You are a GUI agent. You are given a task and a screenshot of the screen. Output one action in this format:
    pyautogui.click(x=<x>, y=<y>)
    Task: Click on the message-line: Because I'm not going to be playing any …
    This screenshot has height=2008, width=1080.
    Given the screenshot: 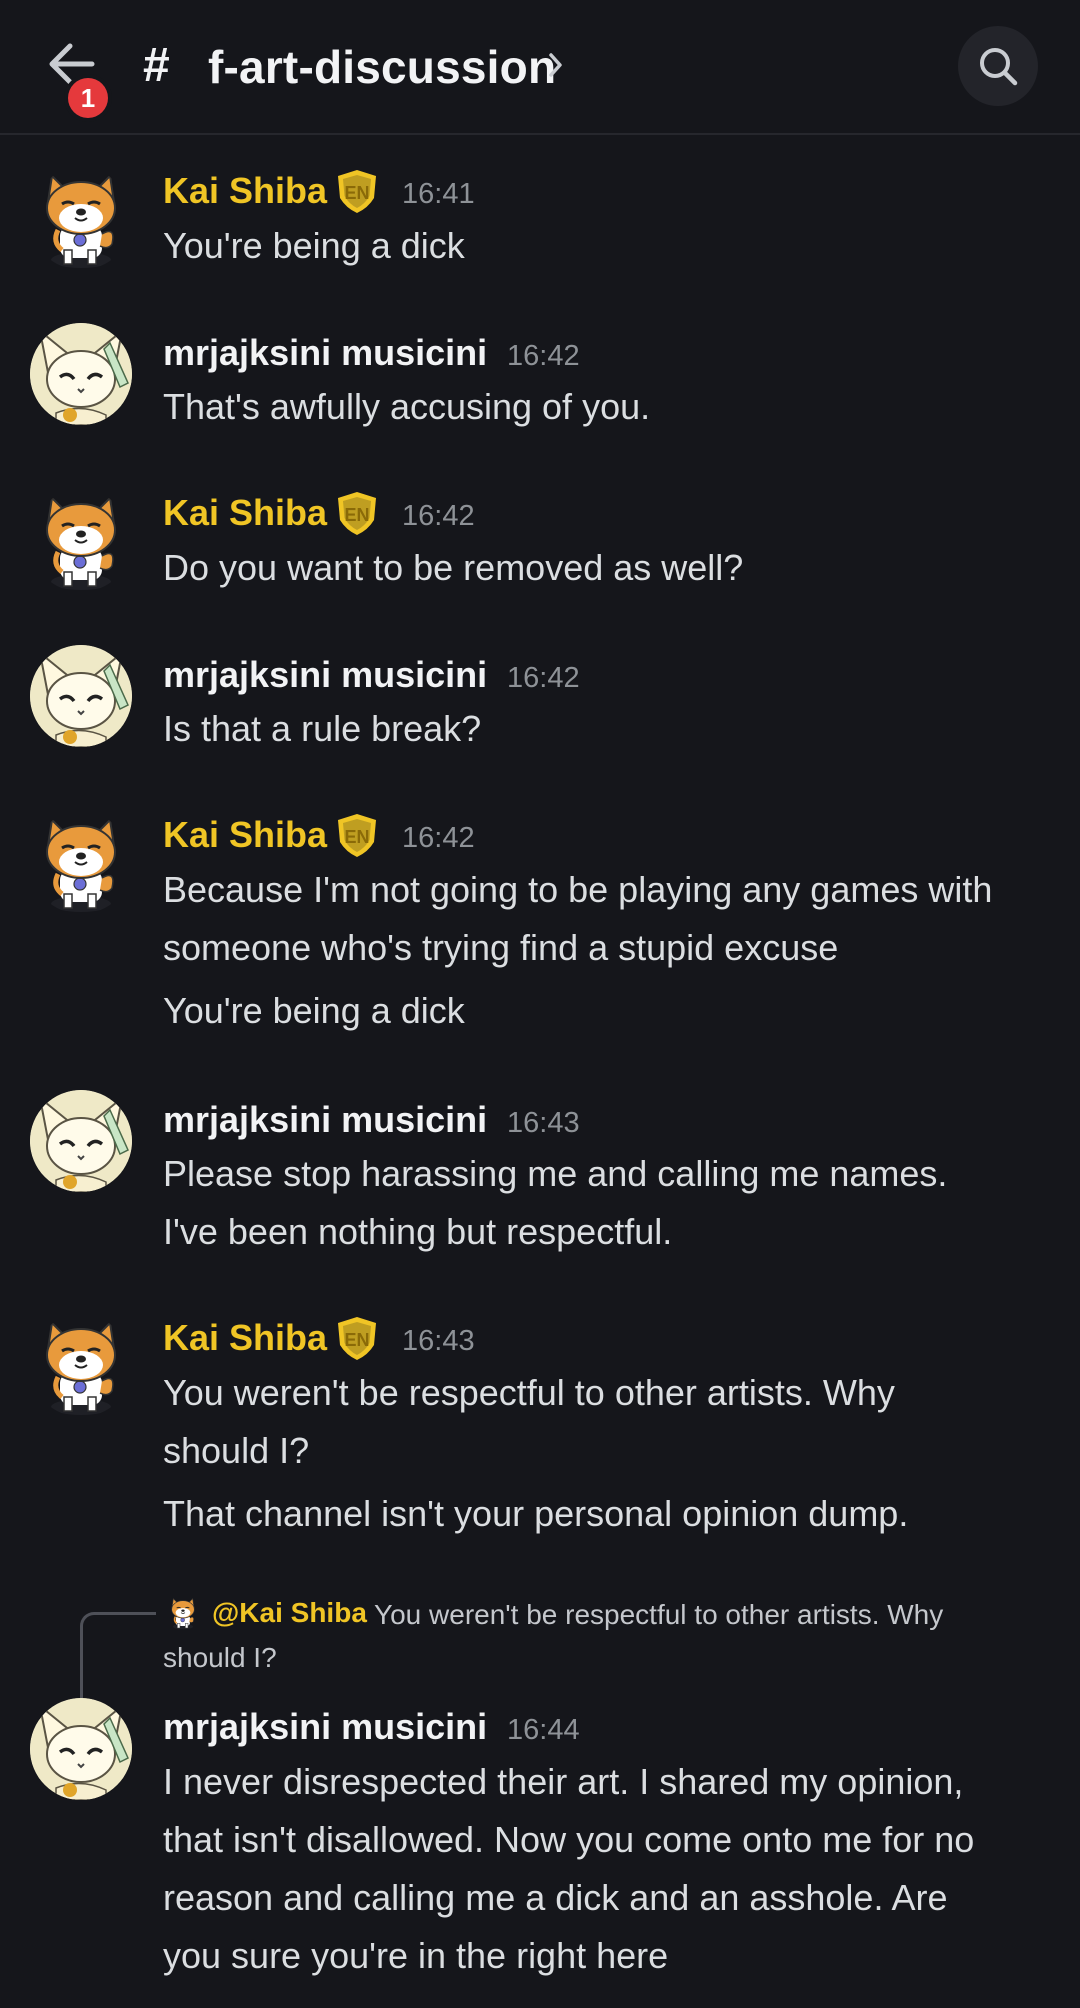 What is the action you would take?
    pyautogui.click(x=578, y=889)
    